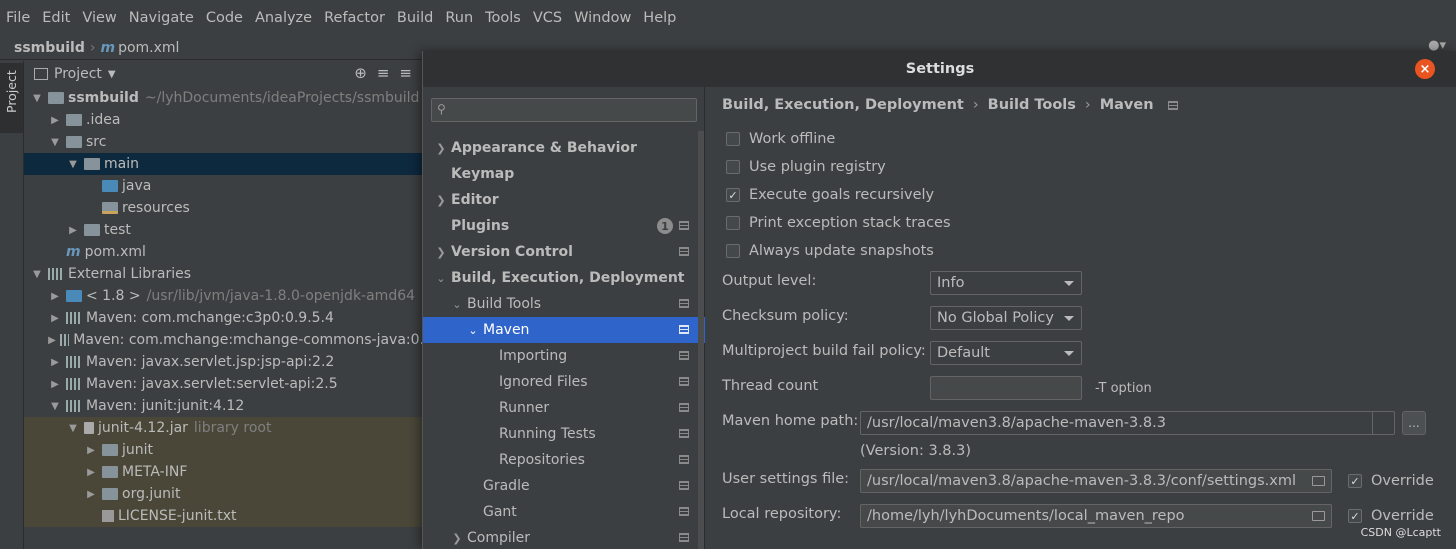 The height and width of the screenshot is (549, 1456). I want to click on tree-node-package: ▶ META-INF, so click(224, 472).